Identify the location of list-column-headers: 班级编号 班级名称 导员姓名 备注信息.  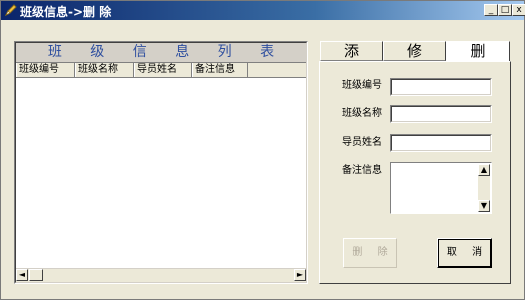
(161, 70).